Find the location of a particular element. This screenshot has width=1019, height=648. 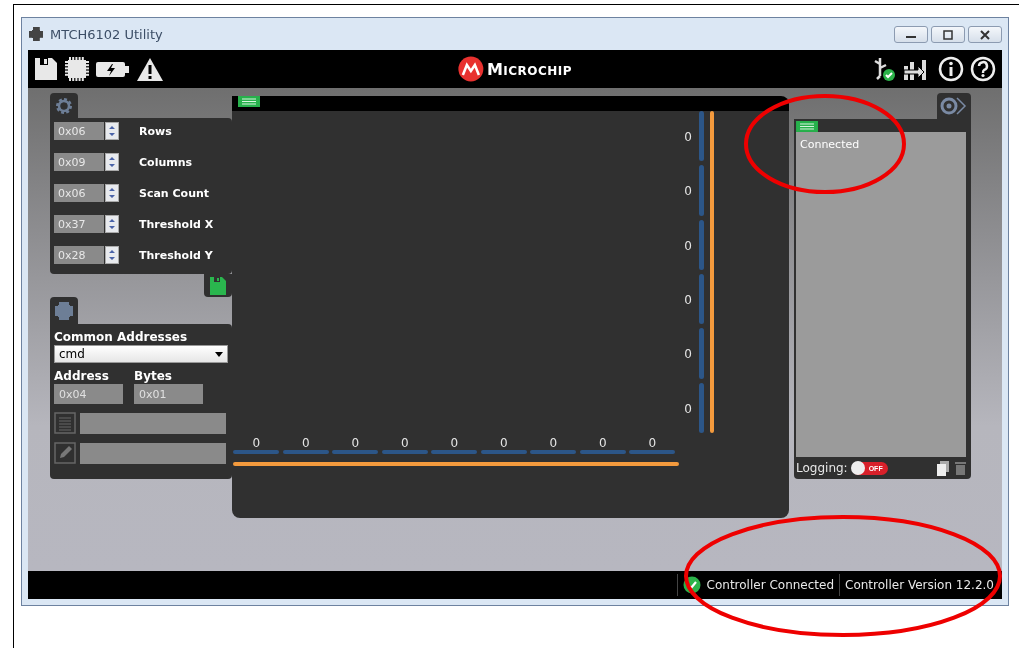

maximize-button is located at coordinates (948, 34).